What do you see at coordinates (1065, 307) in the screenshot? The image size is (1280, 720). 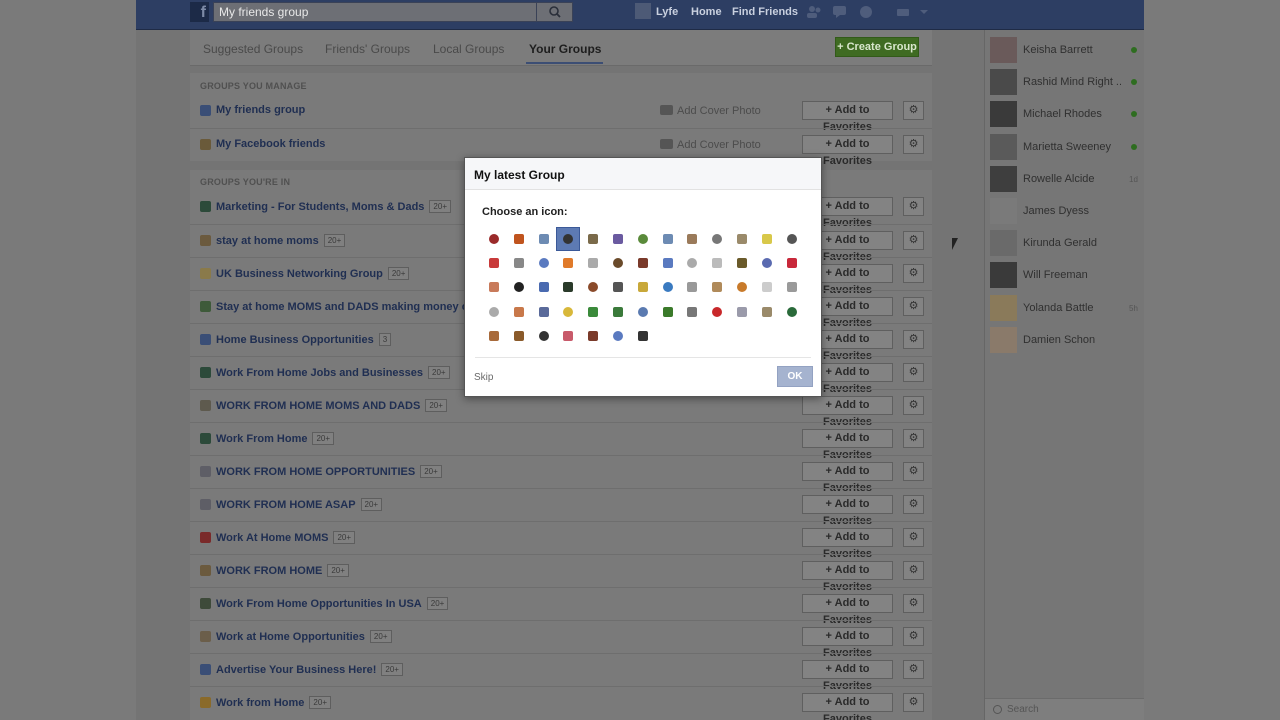 I see `chat-friend-item: Yolanda Battle 5h` at bounding box center [1065, 307].